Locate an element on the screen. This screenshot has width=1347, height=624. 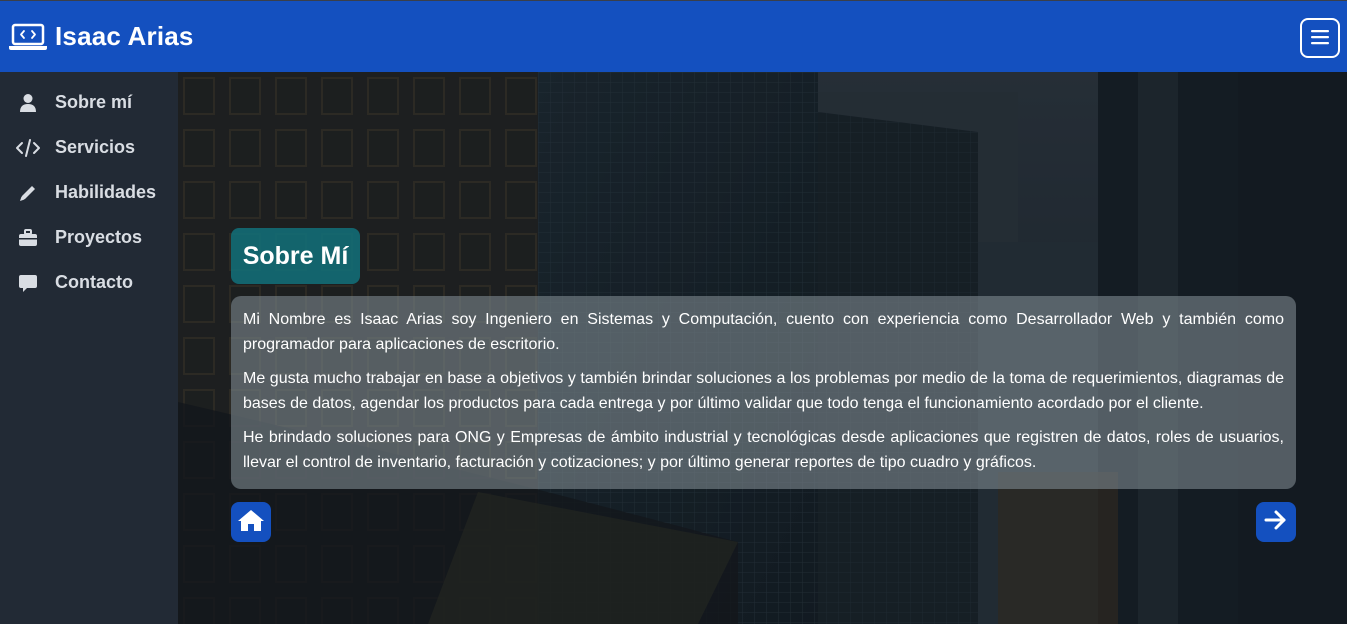
sidebar-item-label: Habilidades is located at coordinates (106, 192).